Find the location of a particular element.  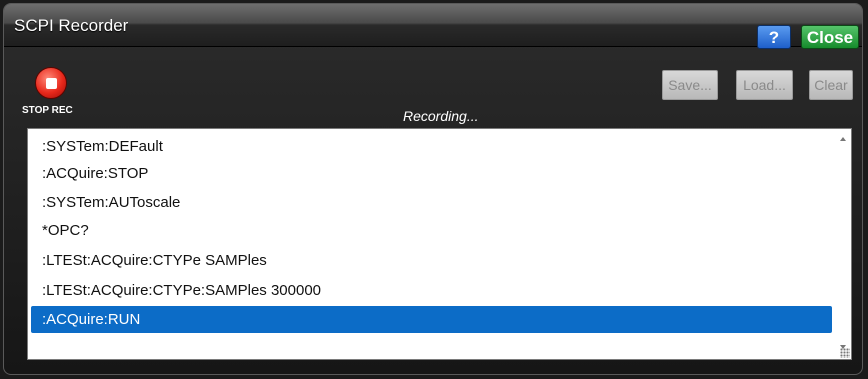

stop-record-button is located at coordinates (51, 83).